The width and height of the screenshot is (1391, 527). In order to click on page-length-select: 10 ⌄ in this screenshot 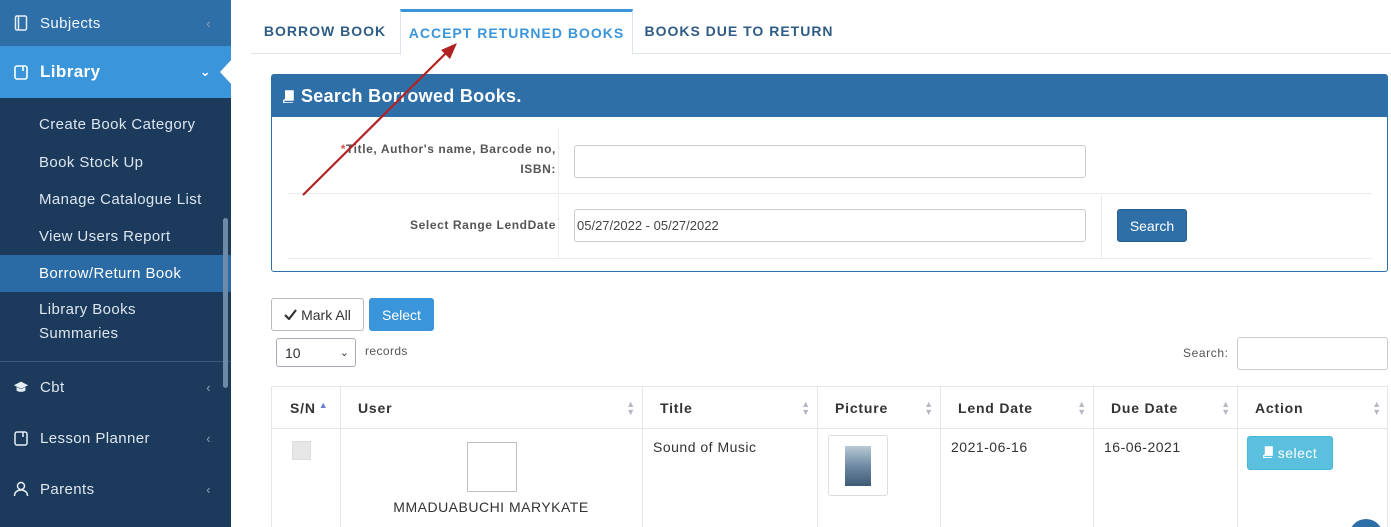, I will do `click(316, 352)`.